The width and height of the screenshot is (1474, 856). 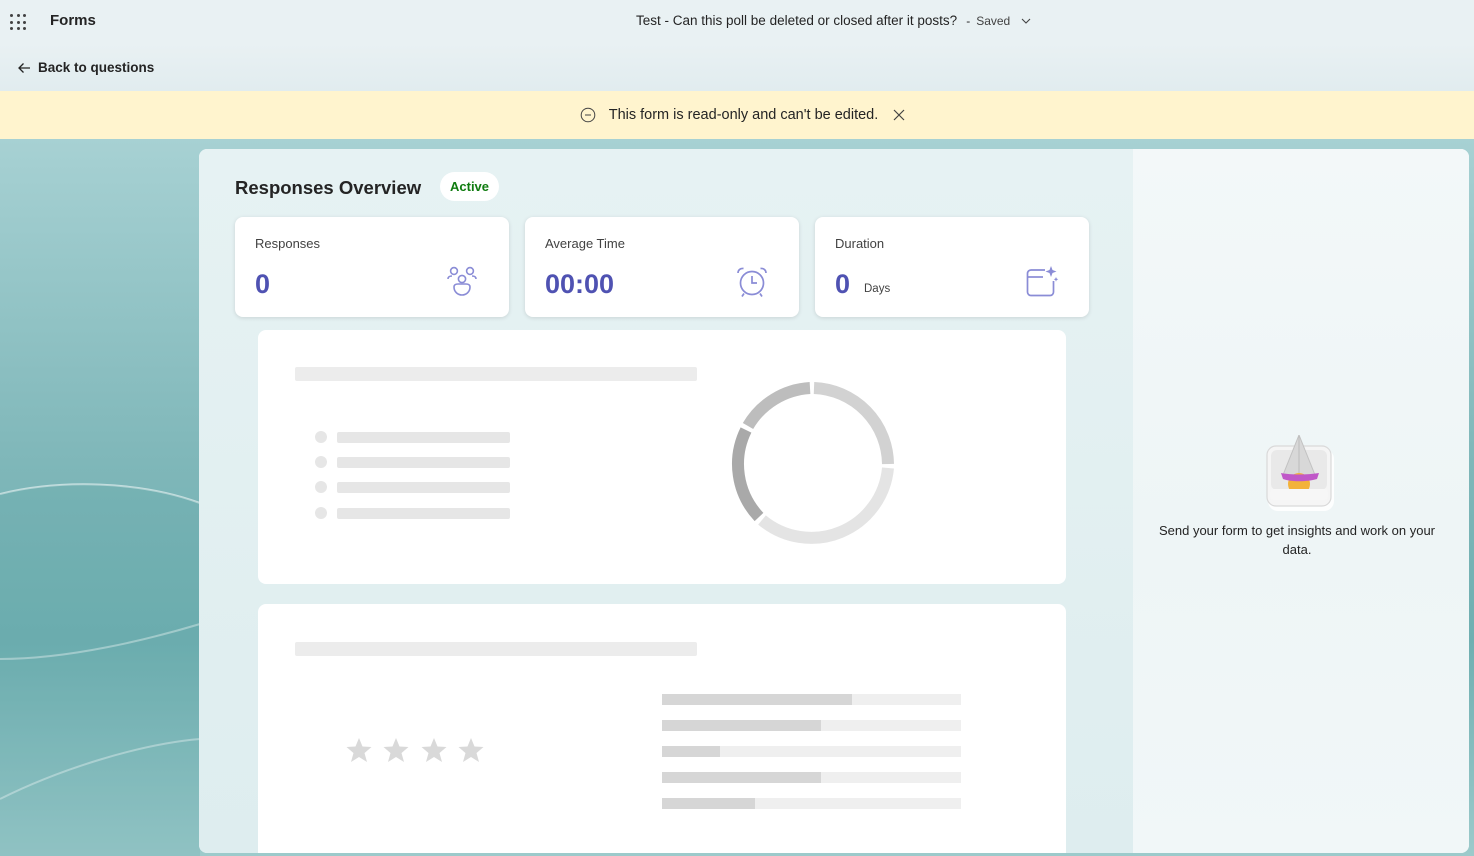 I want to click on minus-circle-icon, so click(x=588, y=115).